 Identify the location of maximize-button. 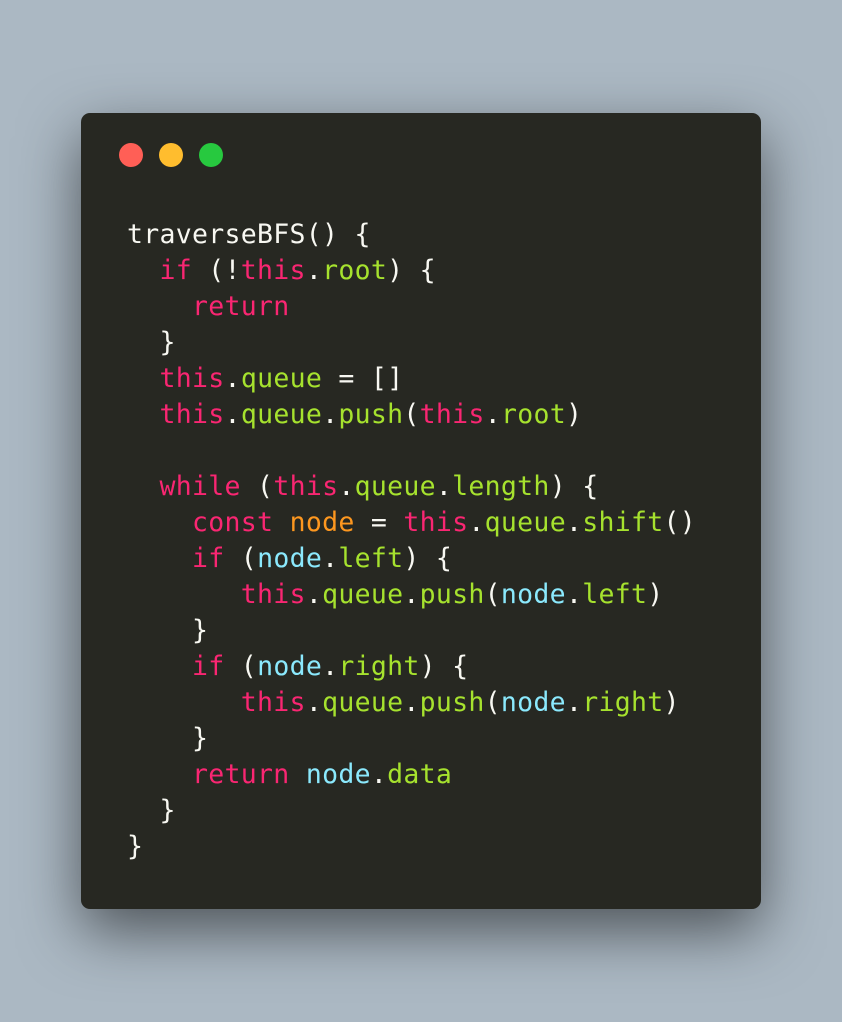
(211, 155).